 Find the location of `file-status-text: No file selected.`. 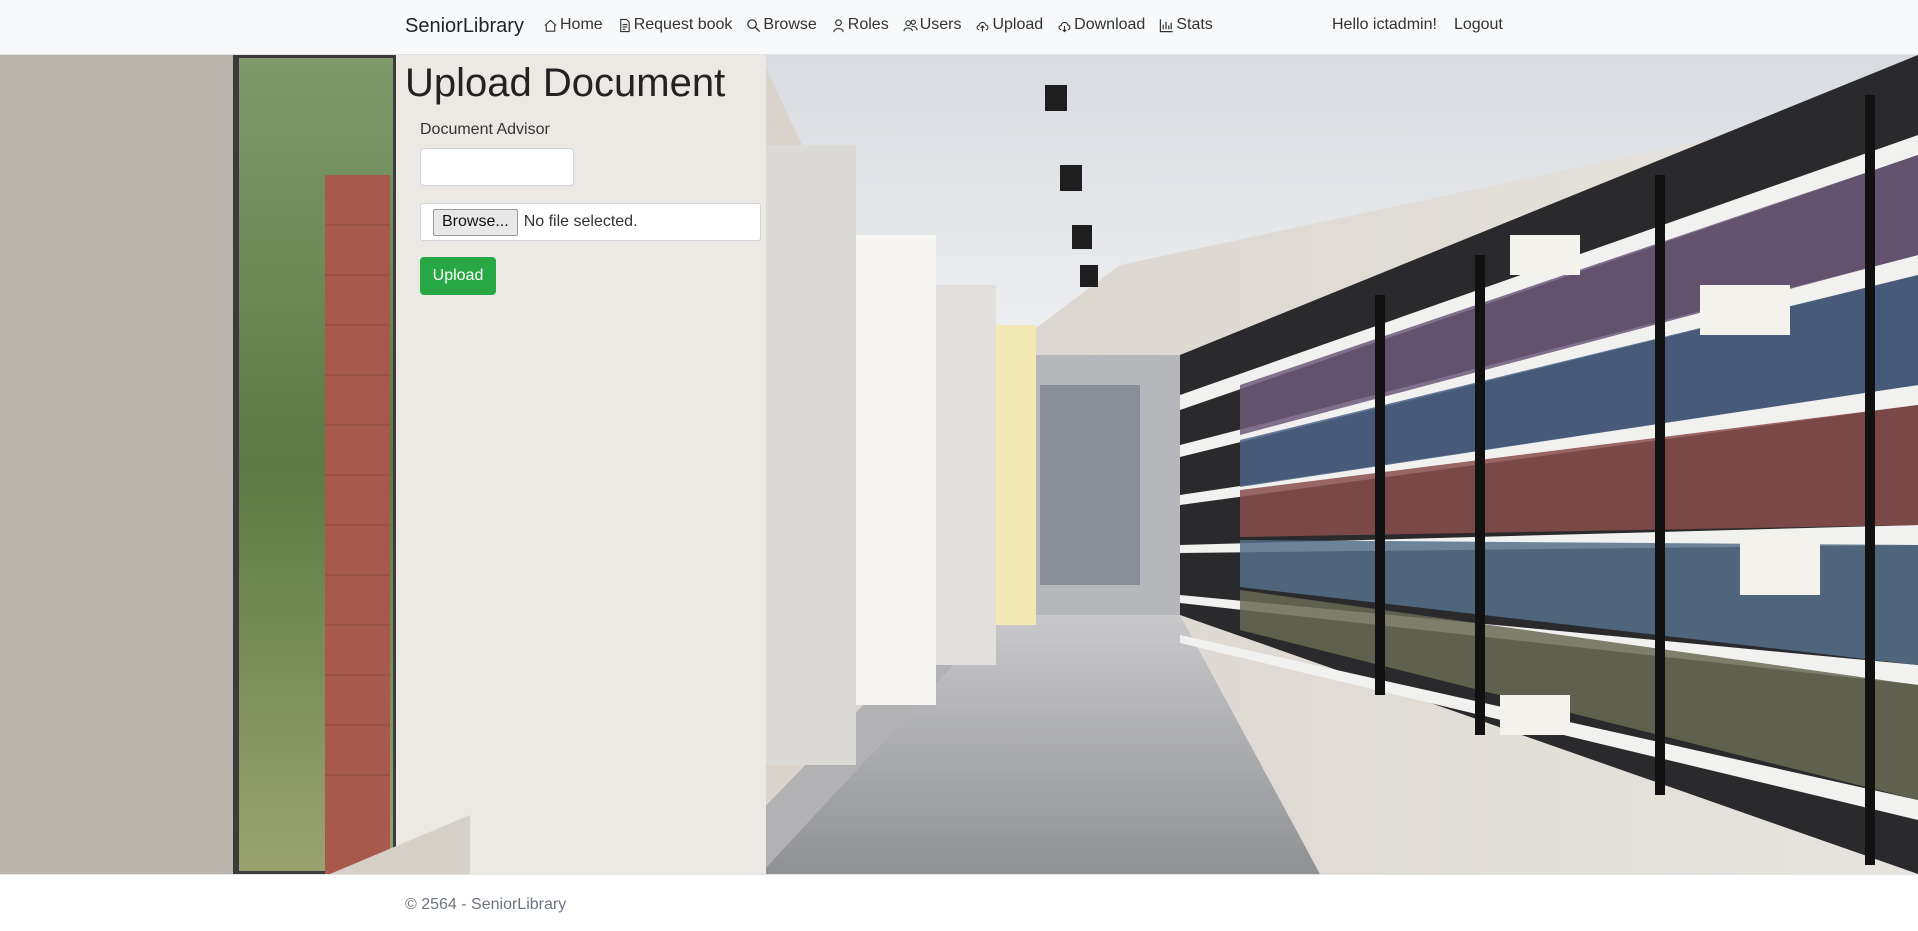

file-status-text: No file selected. is located at coordinates (580, 221).